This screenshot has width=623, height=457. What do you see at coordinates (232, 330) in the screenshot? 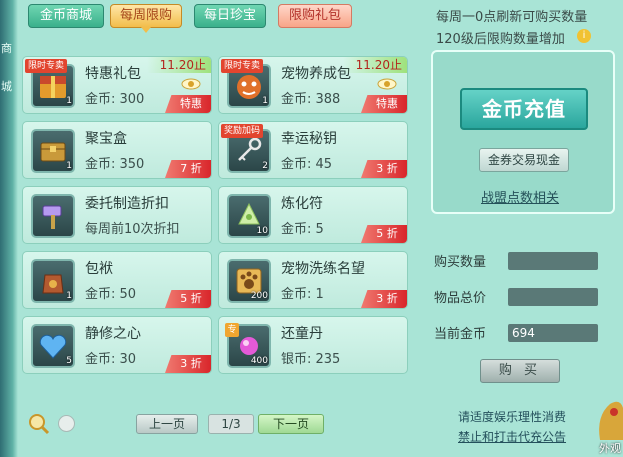
I see `special-badge: 专` at bounding box center [232, 330].